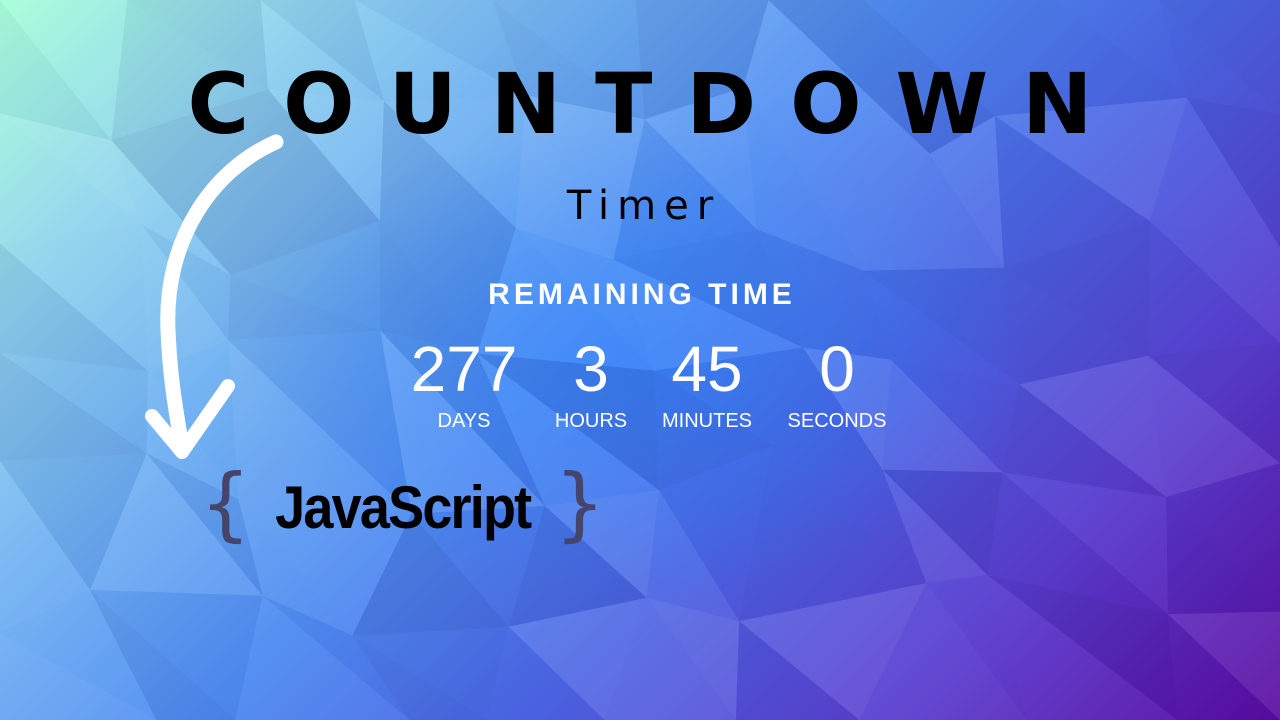 The width and height of the screenshot is (1280, 720). What do you see at coordinates (214, 296) in the screenshot?
I see `curved-arrow-icon` at bounding box center [214, 296].